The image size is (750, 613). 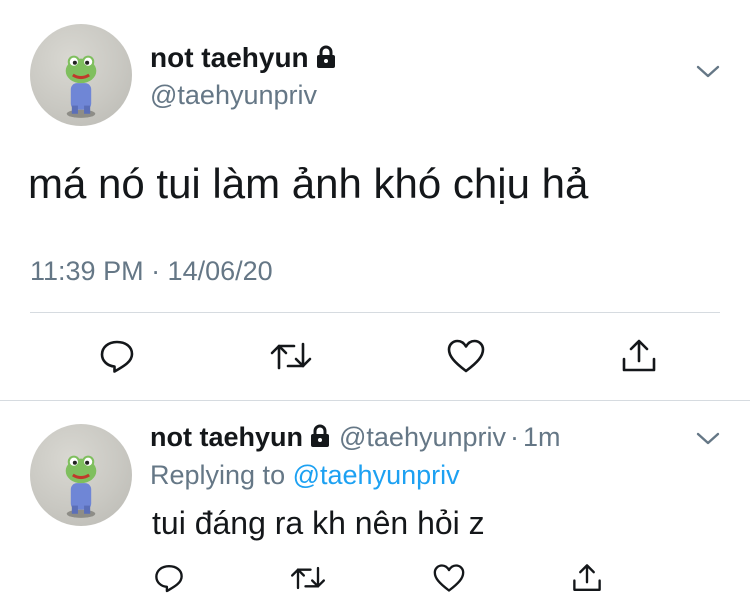 I want to click on author-name: not taehyun, so click(x=243, y=58).